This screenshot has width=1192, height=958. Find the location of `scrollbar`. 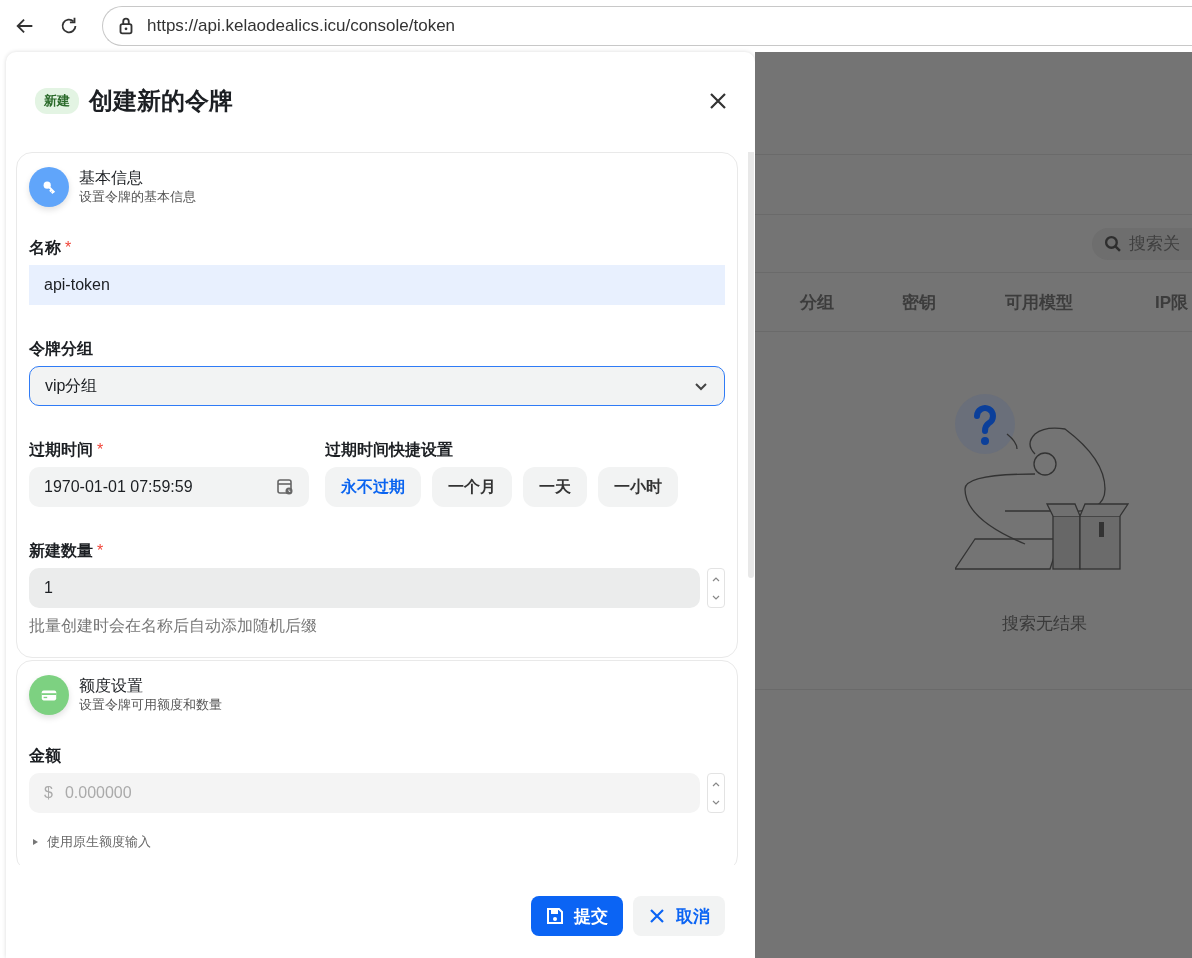

scrollbar is located at coordinates (751, 365).